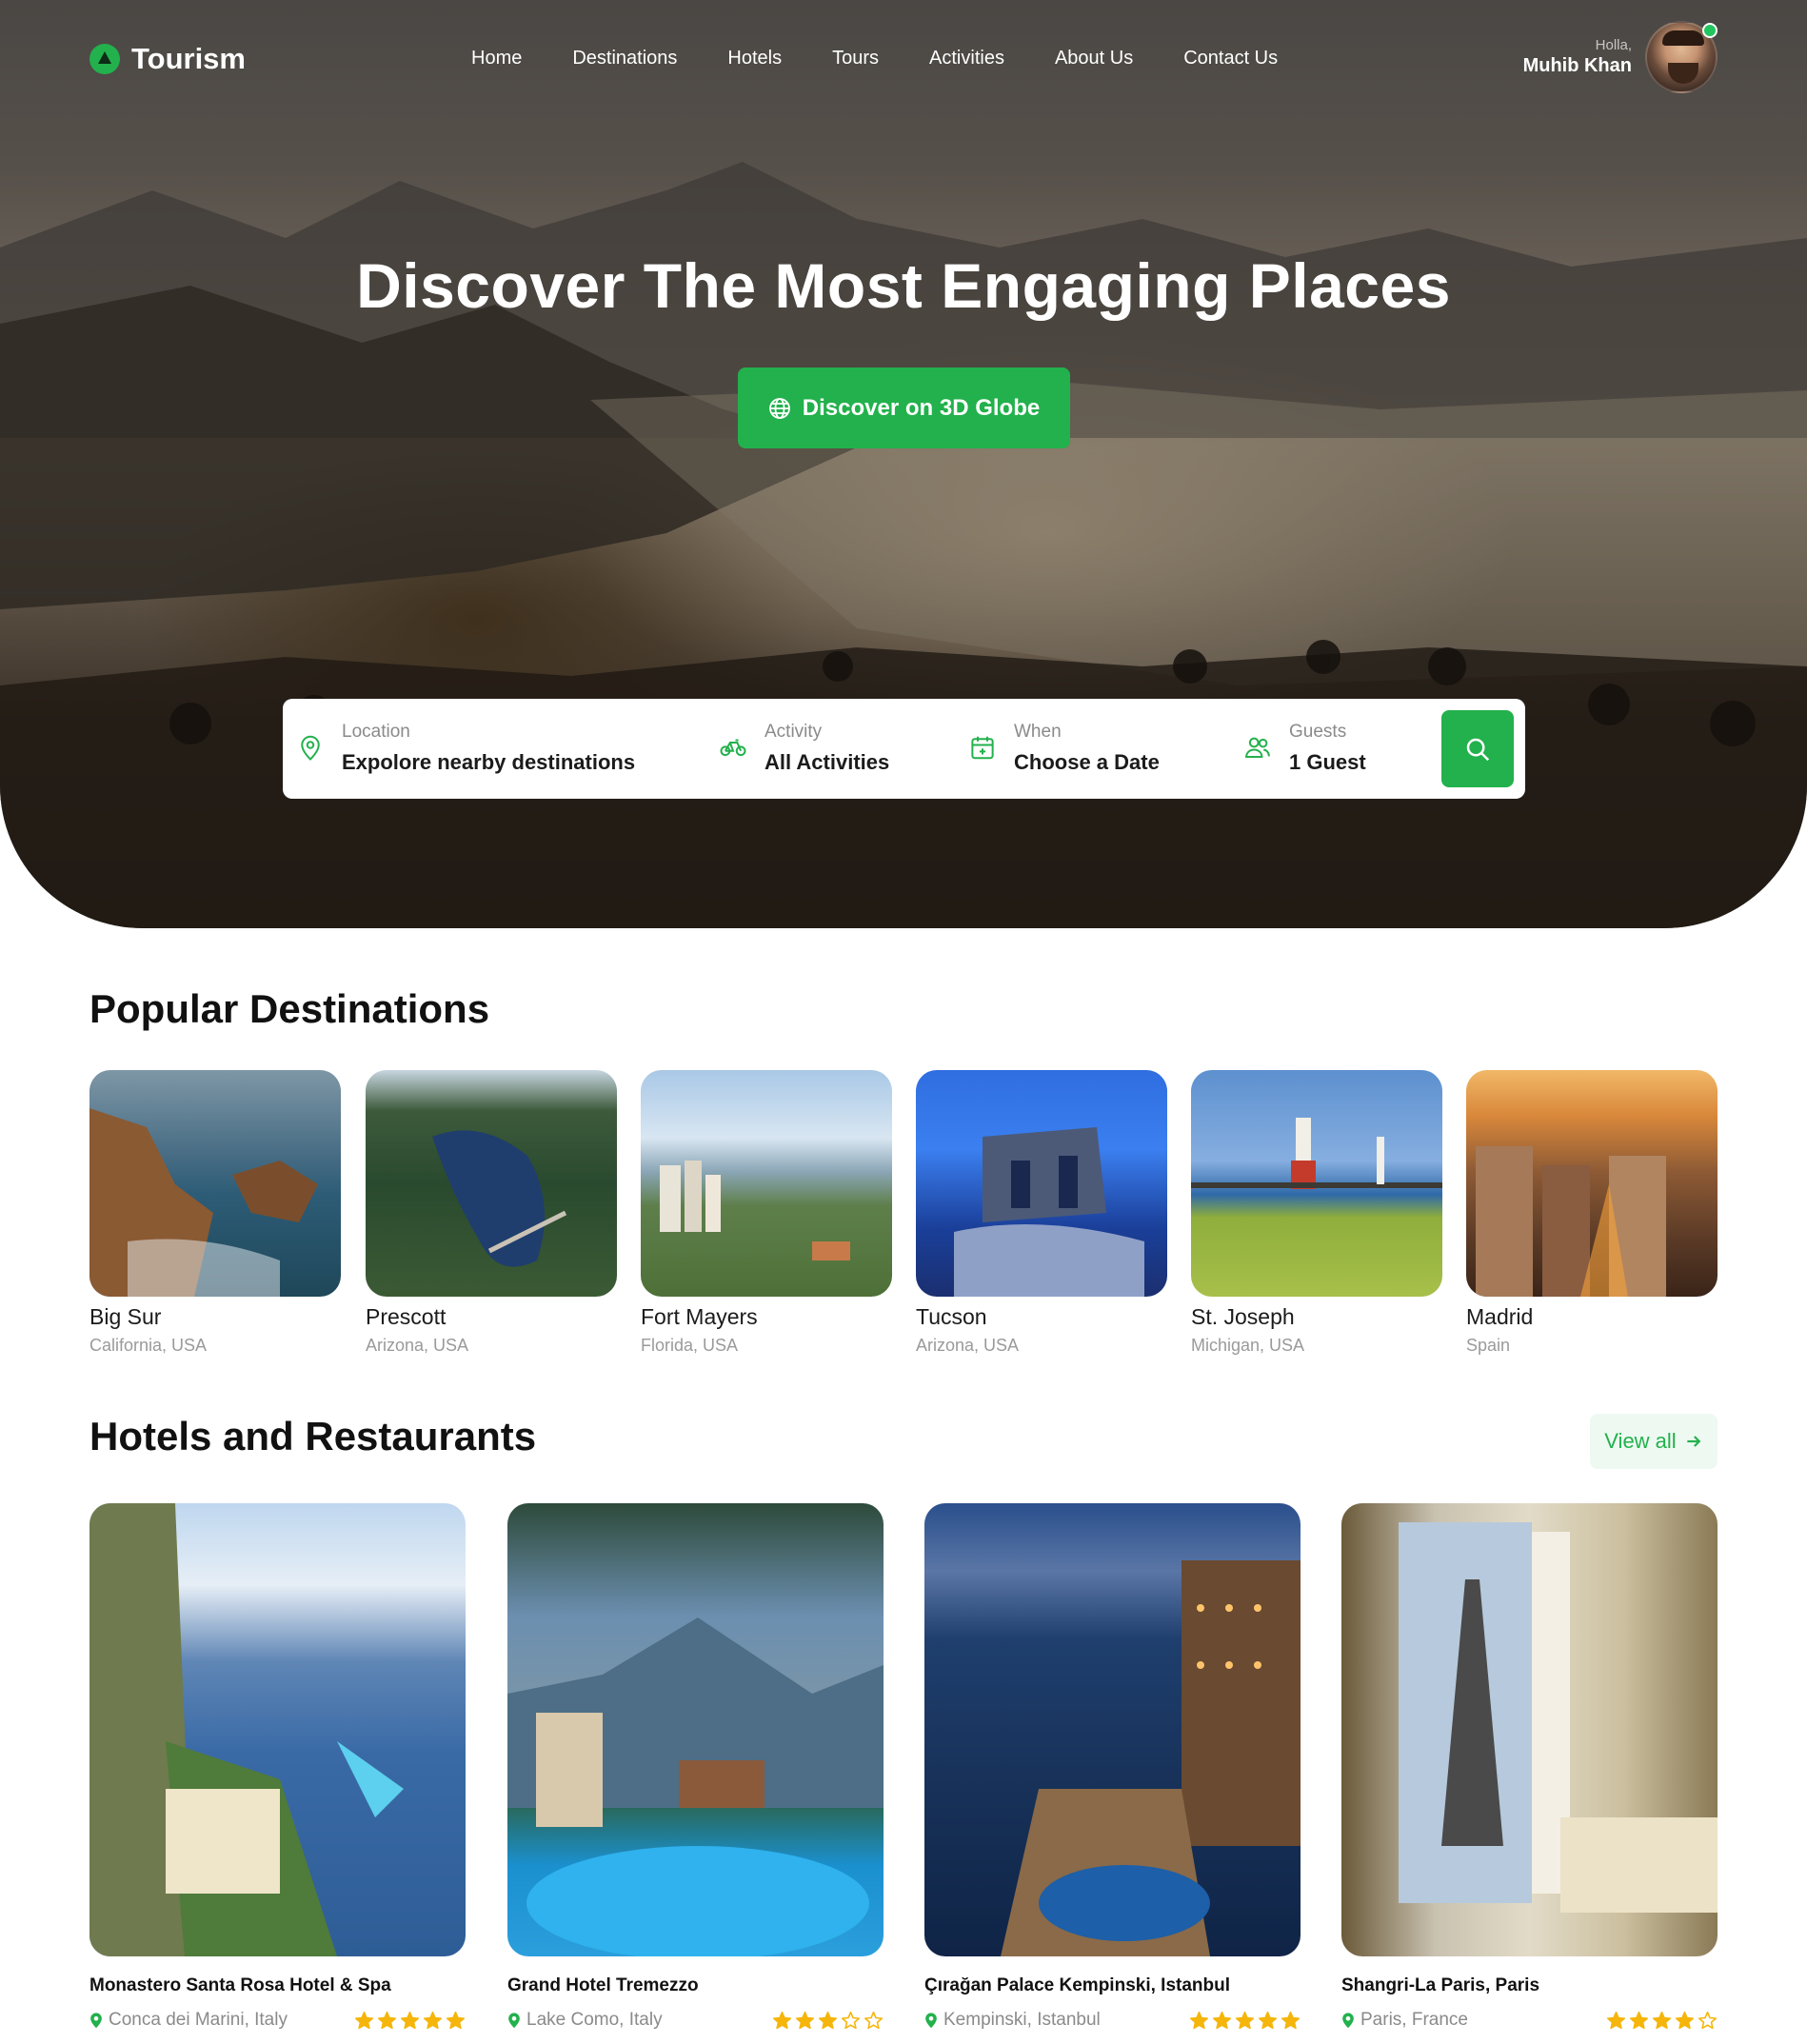  I want to click on search-button, so click(1477, 748).